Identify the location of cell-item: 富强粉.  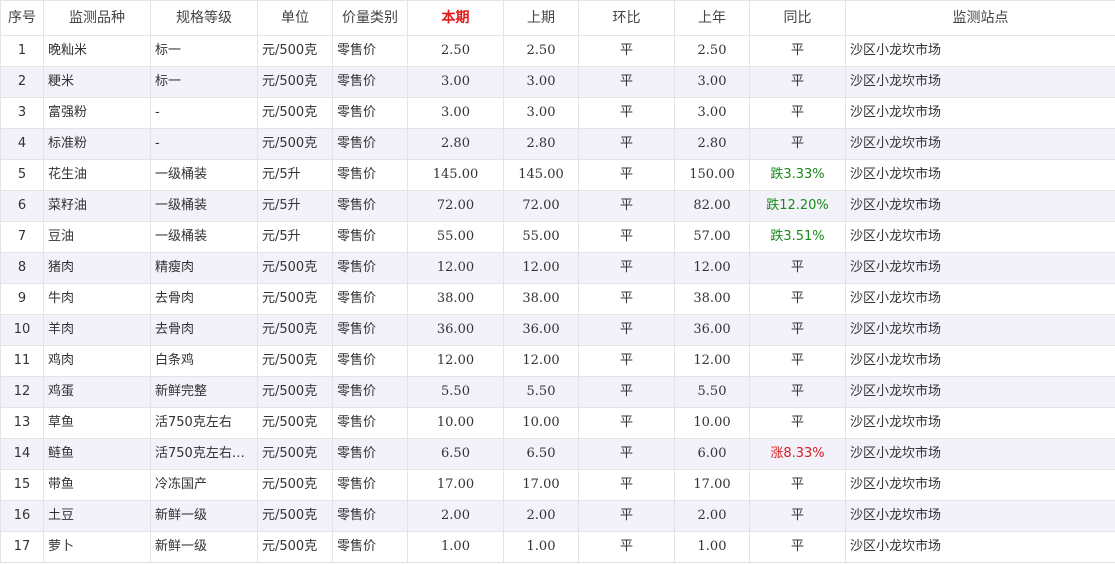
(97, 113).